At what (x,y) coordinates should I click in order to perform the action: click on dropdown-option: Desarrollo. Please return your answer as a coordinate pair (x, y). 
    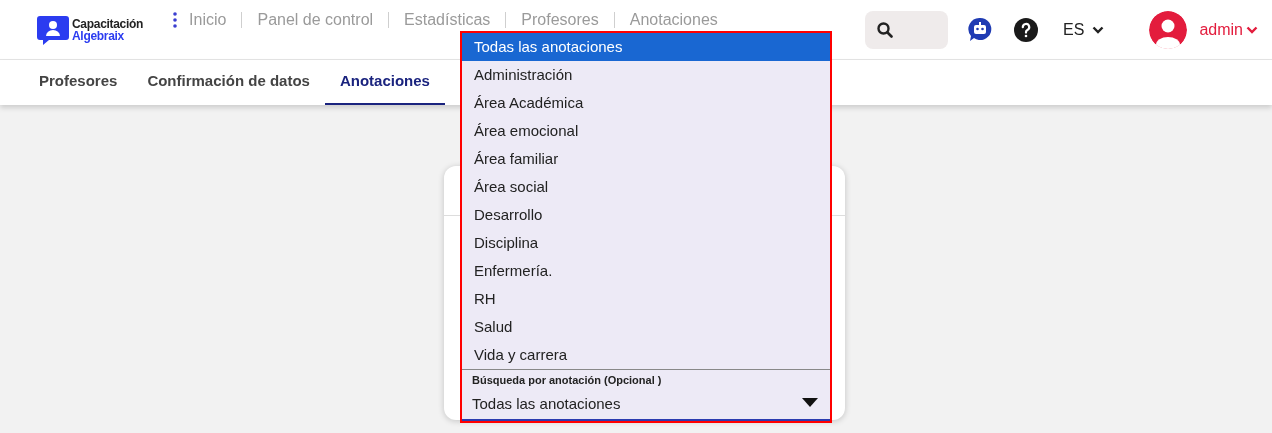
    Looking at the image, I should click on (646, 215).